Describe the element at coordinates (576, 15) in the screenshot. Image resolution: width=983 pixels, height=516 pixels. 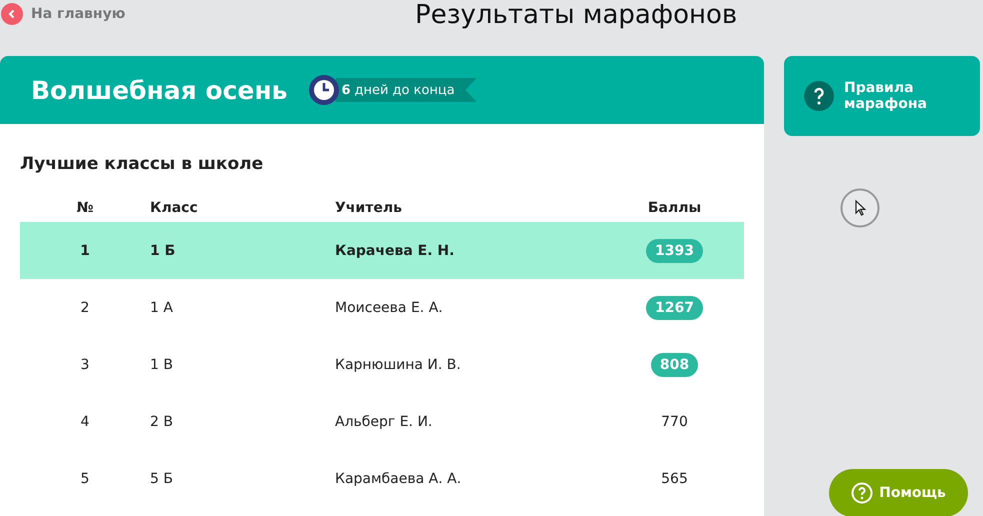
I see `page-title: Результаты марафонов` at that location.